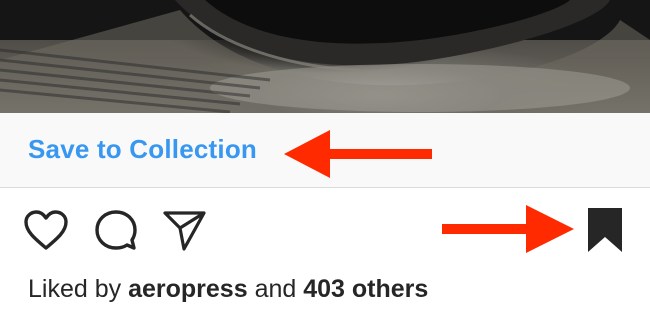  I want to click on annotation-arrow-left, so click(358, 154).